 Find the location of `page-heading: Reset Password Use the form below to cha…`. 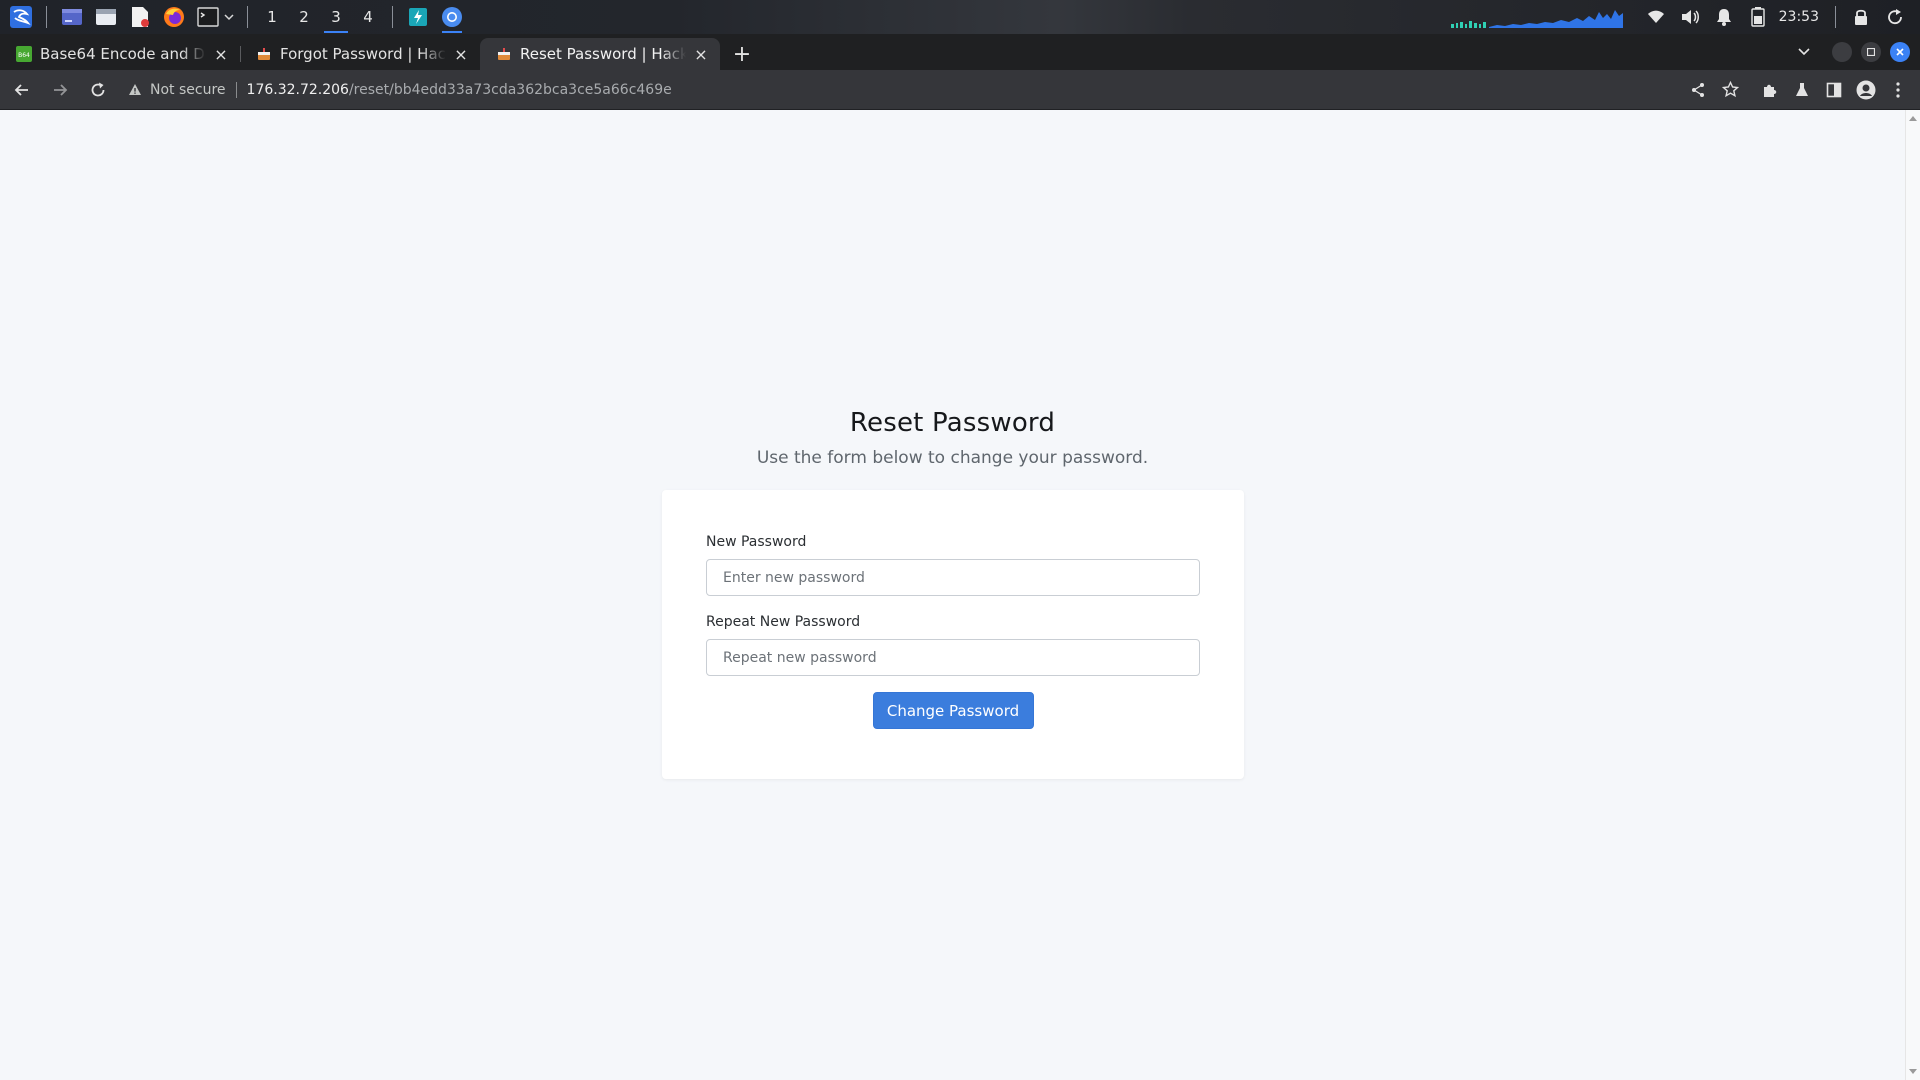

page-heading: Reset Password Use the form below to cha… is located at coordinates (952, 438).